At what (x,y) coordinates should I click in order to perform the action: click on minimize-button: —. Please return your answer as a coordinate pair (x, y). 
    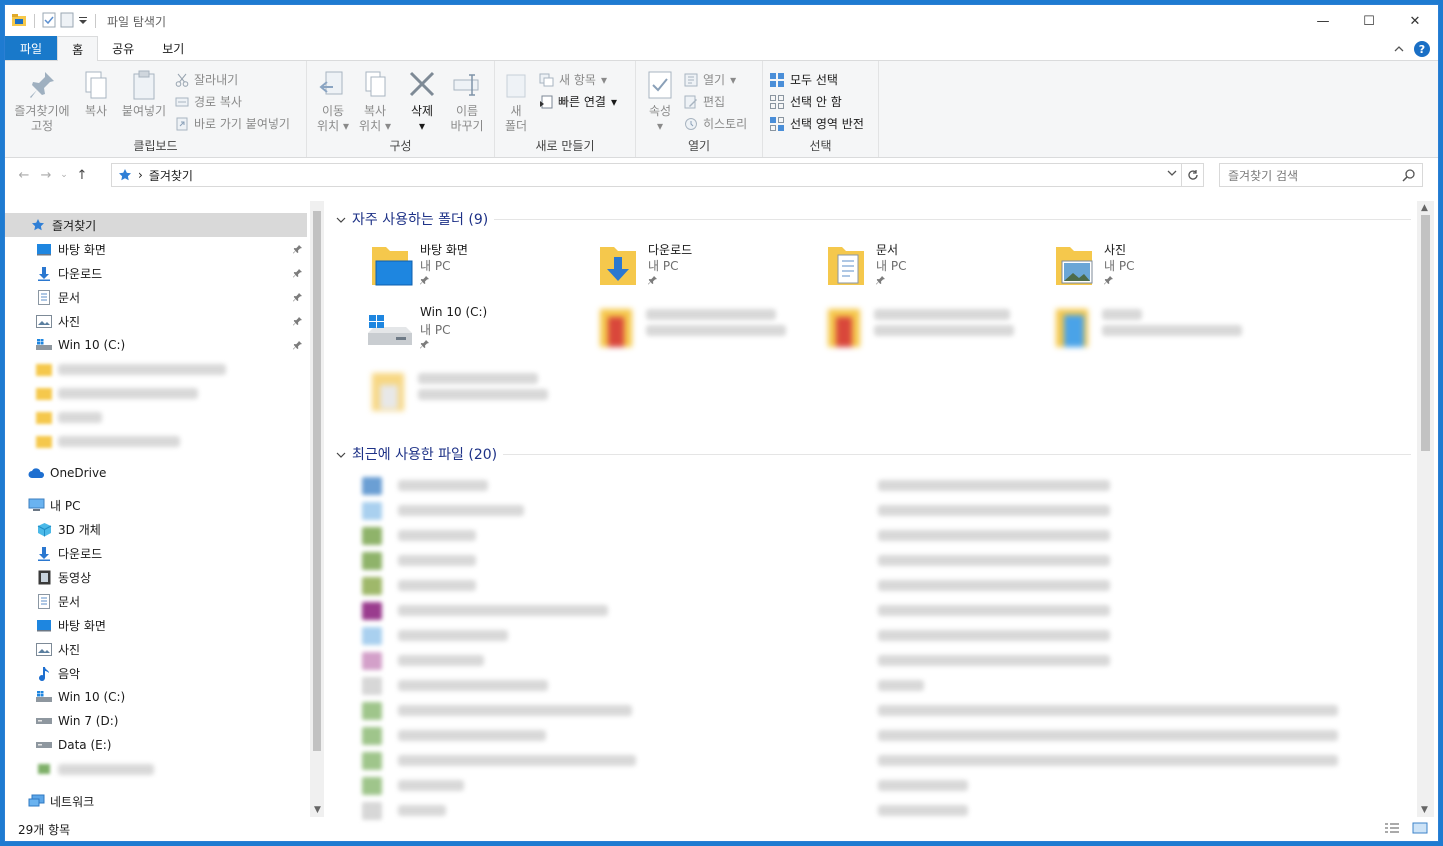
    Looking at the image, I should click on (1323, 21).